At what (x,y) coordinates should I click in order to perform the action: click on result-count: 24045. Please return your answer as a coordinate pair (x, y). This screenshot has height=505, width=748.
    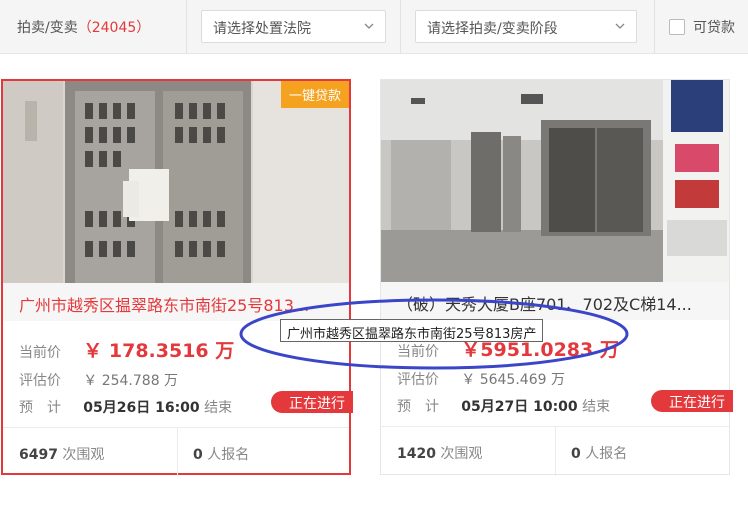
    Looking at the image, I should click on (114, 28).